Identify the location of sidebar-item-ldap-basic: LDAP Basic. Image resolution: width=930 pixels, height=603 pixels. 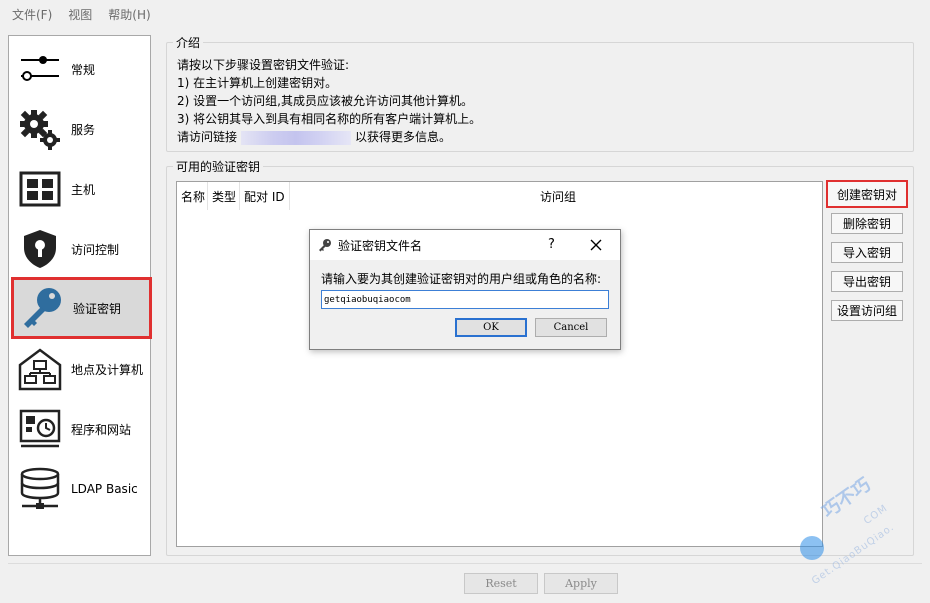
(79, 489).